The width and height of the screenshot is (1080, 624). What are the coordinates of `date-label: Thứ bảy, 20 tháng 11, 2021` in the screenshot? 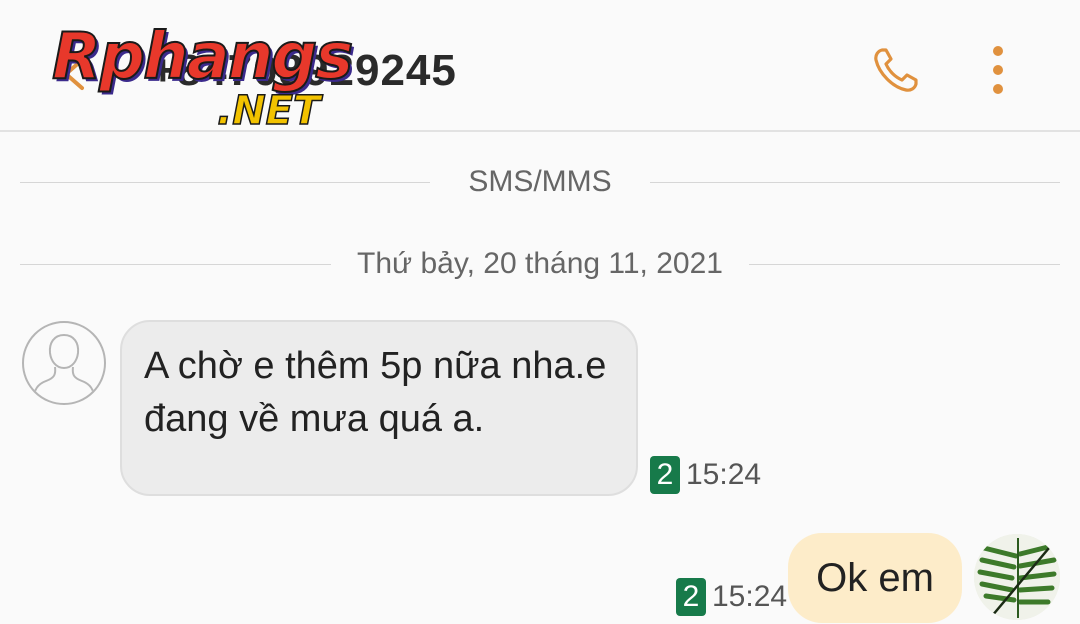 It's located at (540, 263).